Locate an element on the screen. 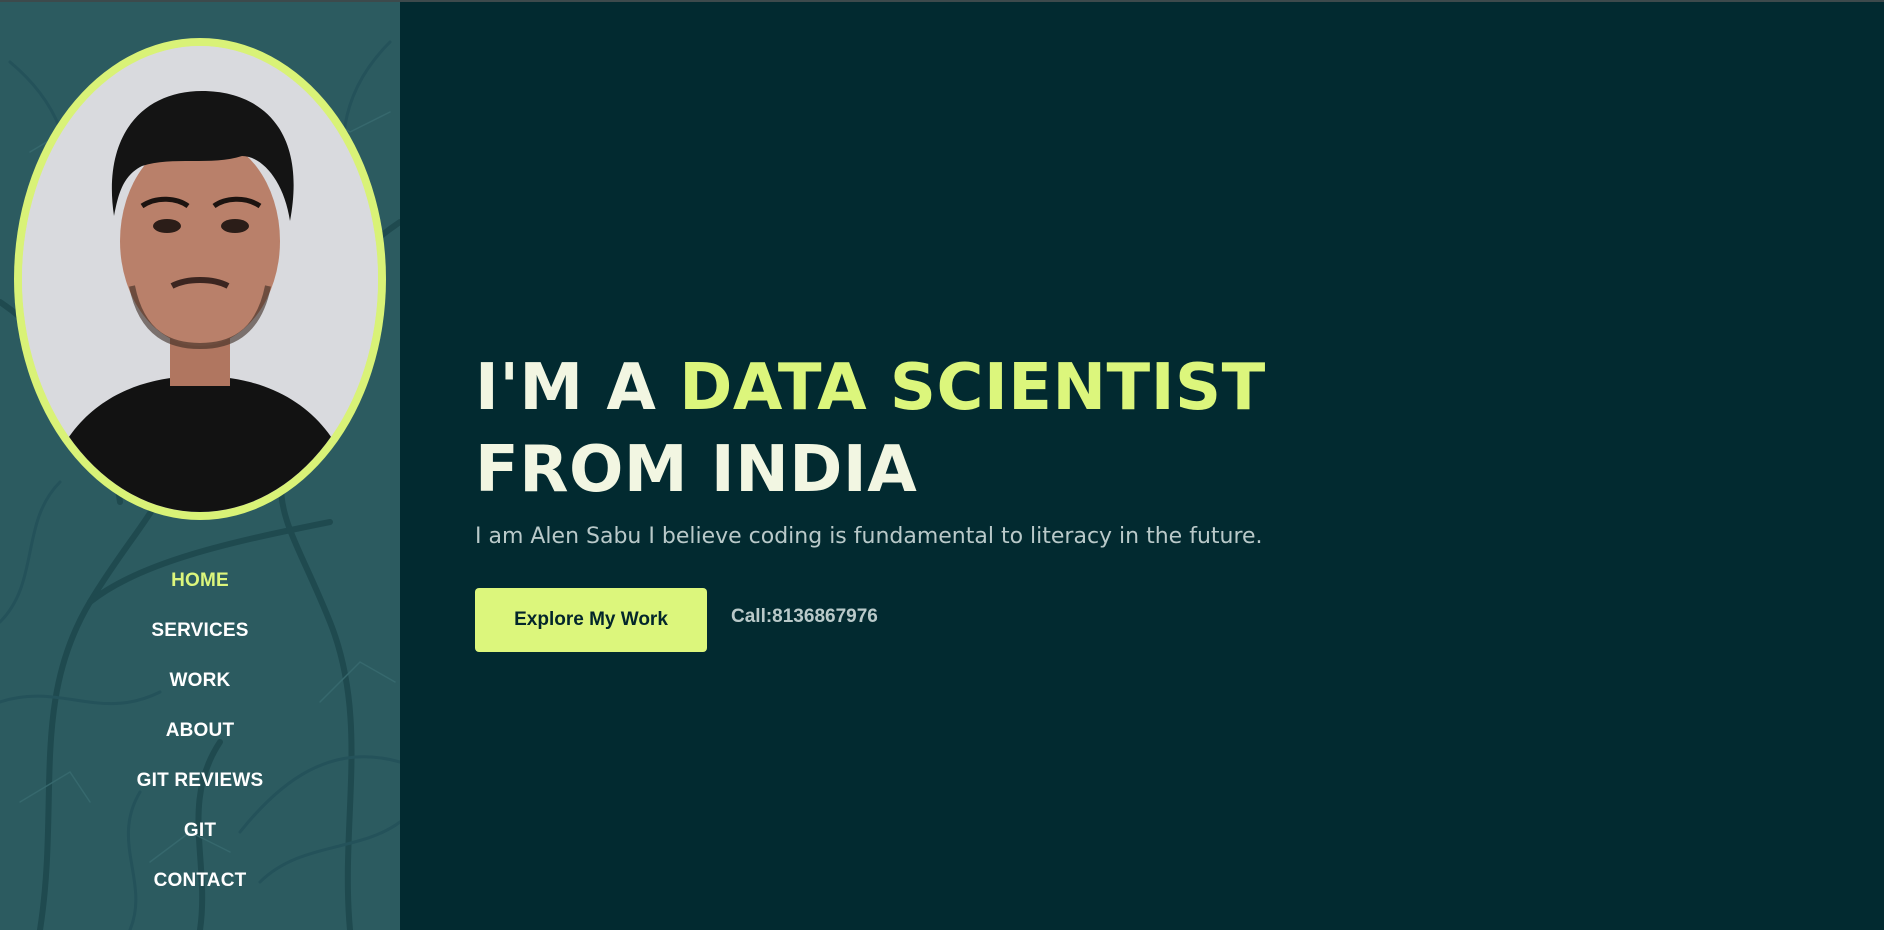 Image resolution: width=1884 pixels, height=930 pixels. nav-work: WORK is located at coordinates (200, 687).